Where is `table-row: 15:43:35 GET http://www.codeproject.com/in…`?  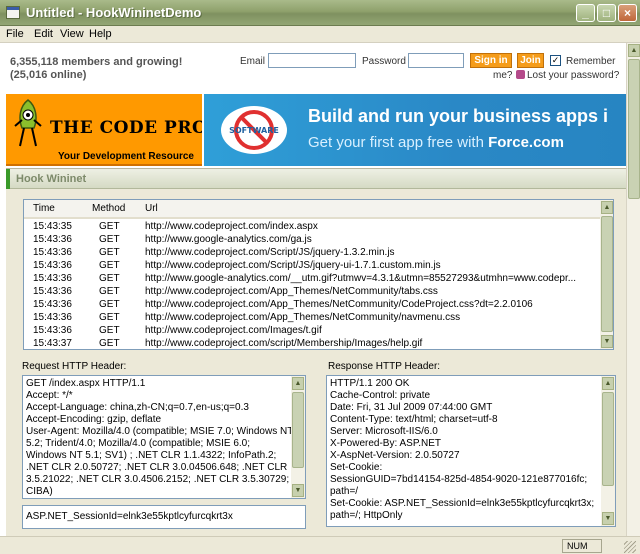 table-row: 15:43:35 GET http://www.codeproject.com/in… is located at coordinates (312, 227).